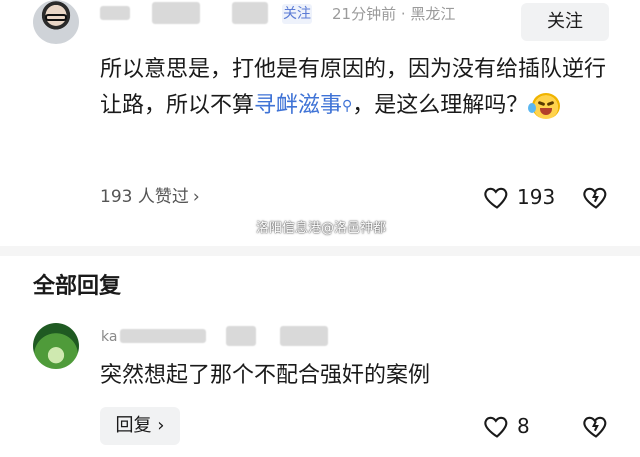 Image resolution: width=640 pixels, height=457 pixels. I want to click on reply-text: 突然想起了那个不配合强奸的案例, so click(265, 375).